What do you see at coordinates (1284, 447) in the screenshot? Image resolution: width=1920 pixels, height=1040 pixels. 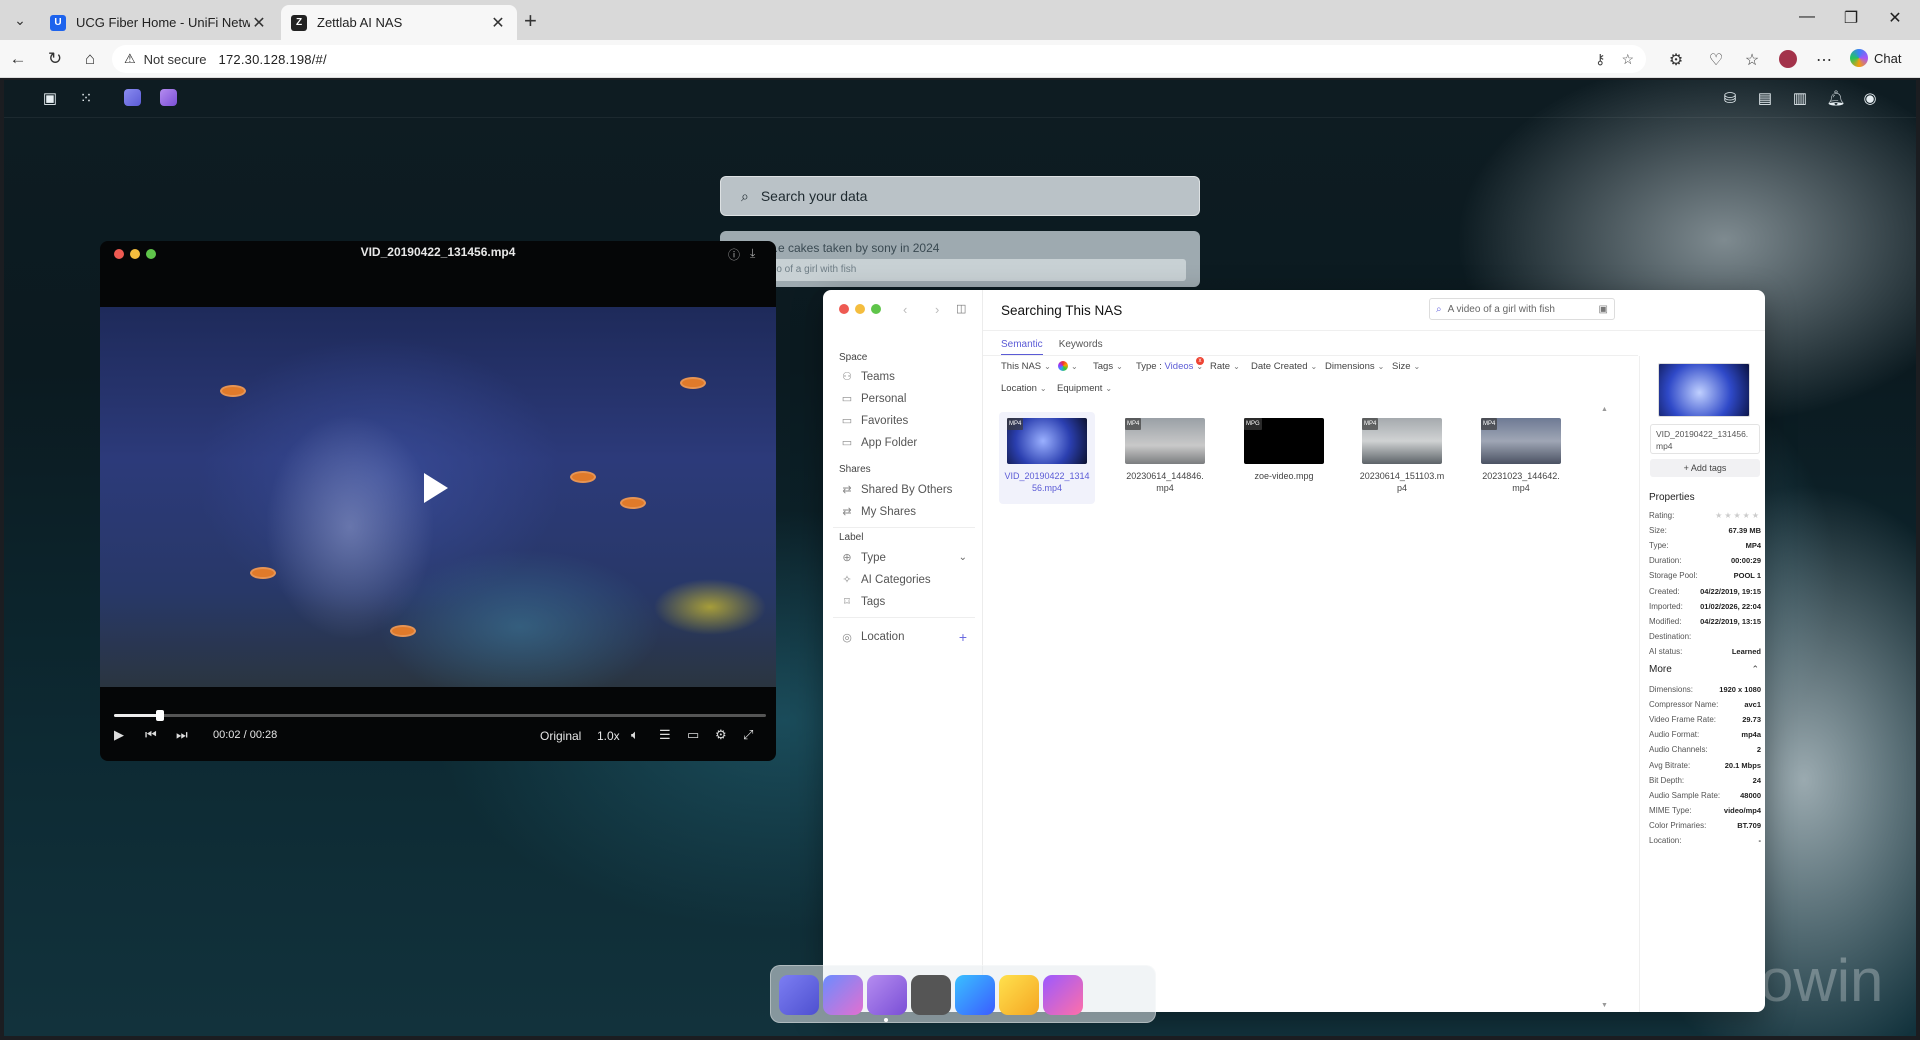 I see `file-item: MPG zoe-video.mpg` at bounding box center [1284, 447].